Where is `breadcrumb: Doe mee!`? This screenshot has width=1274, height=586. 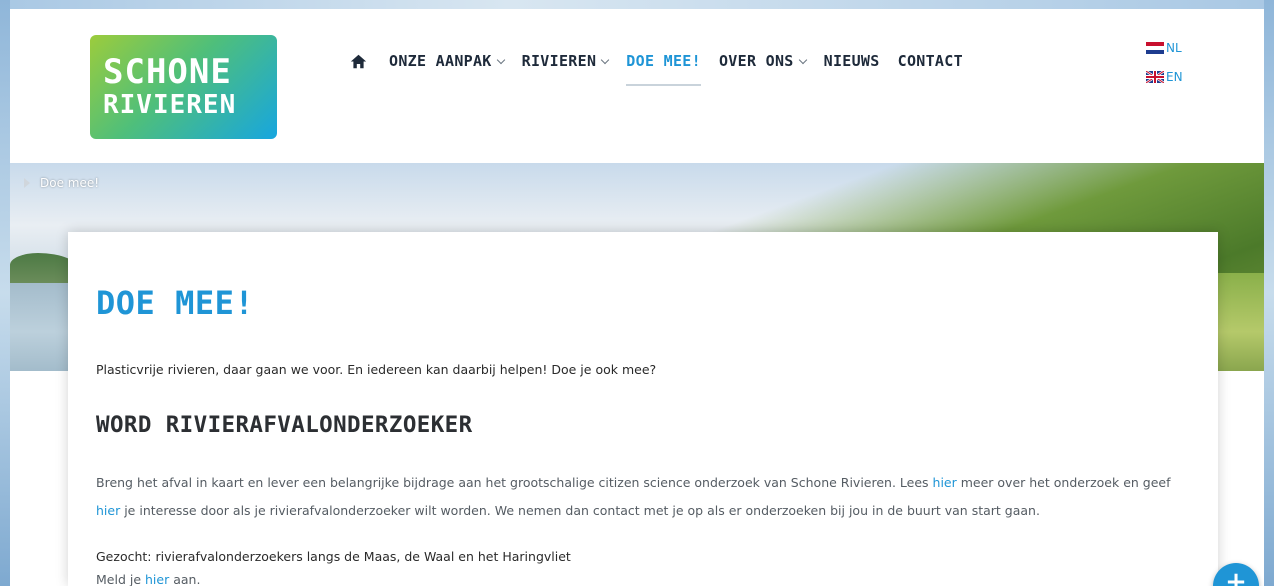 breadcrumb: Doe mee! is located at coordinates (61, 183).